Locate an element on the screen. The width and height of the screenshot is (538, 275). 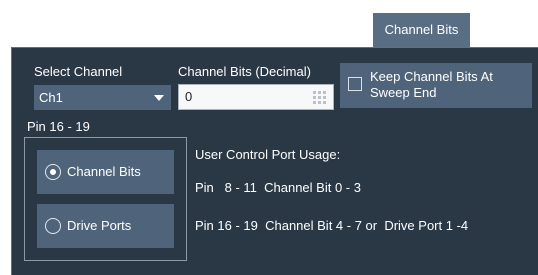
select-channel-label: Select Channel is located at coordinates (78, 71).